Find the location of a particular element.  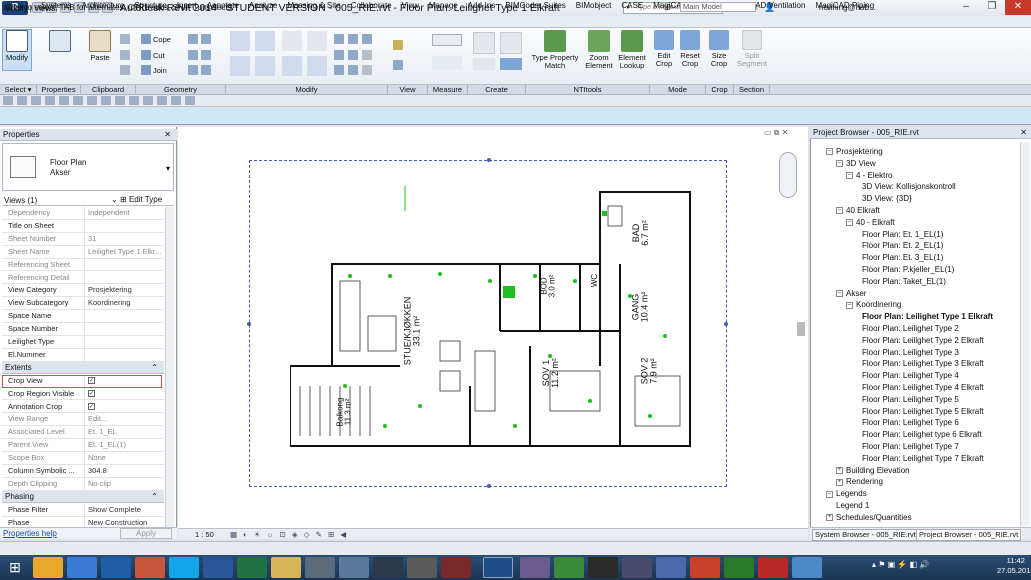

property-value: ✓ is located at coordinates (124, 406).